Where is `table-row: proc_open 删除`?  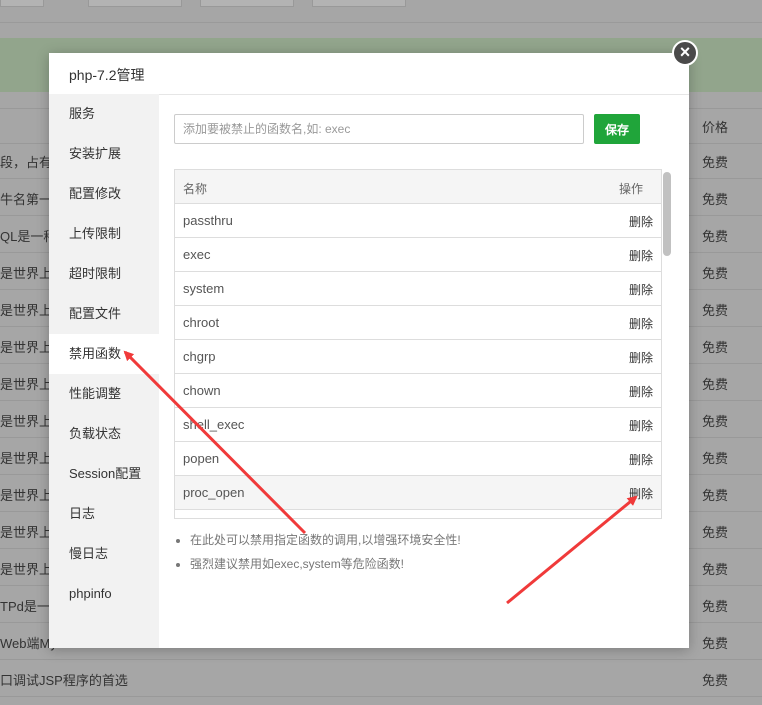 table-row: proc_open 删除 is located at coordinates (418, 493).